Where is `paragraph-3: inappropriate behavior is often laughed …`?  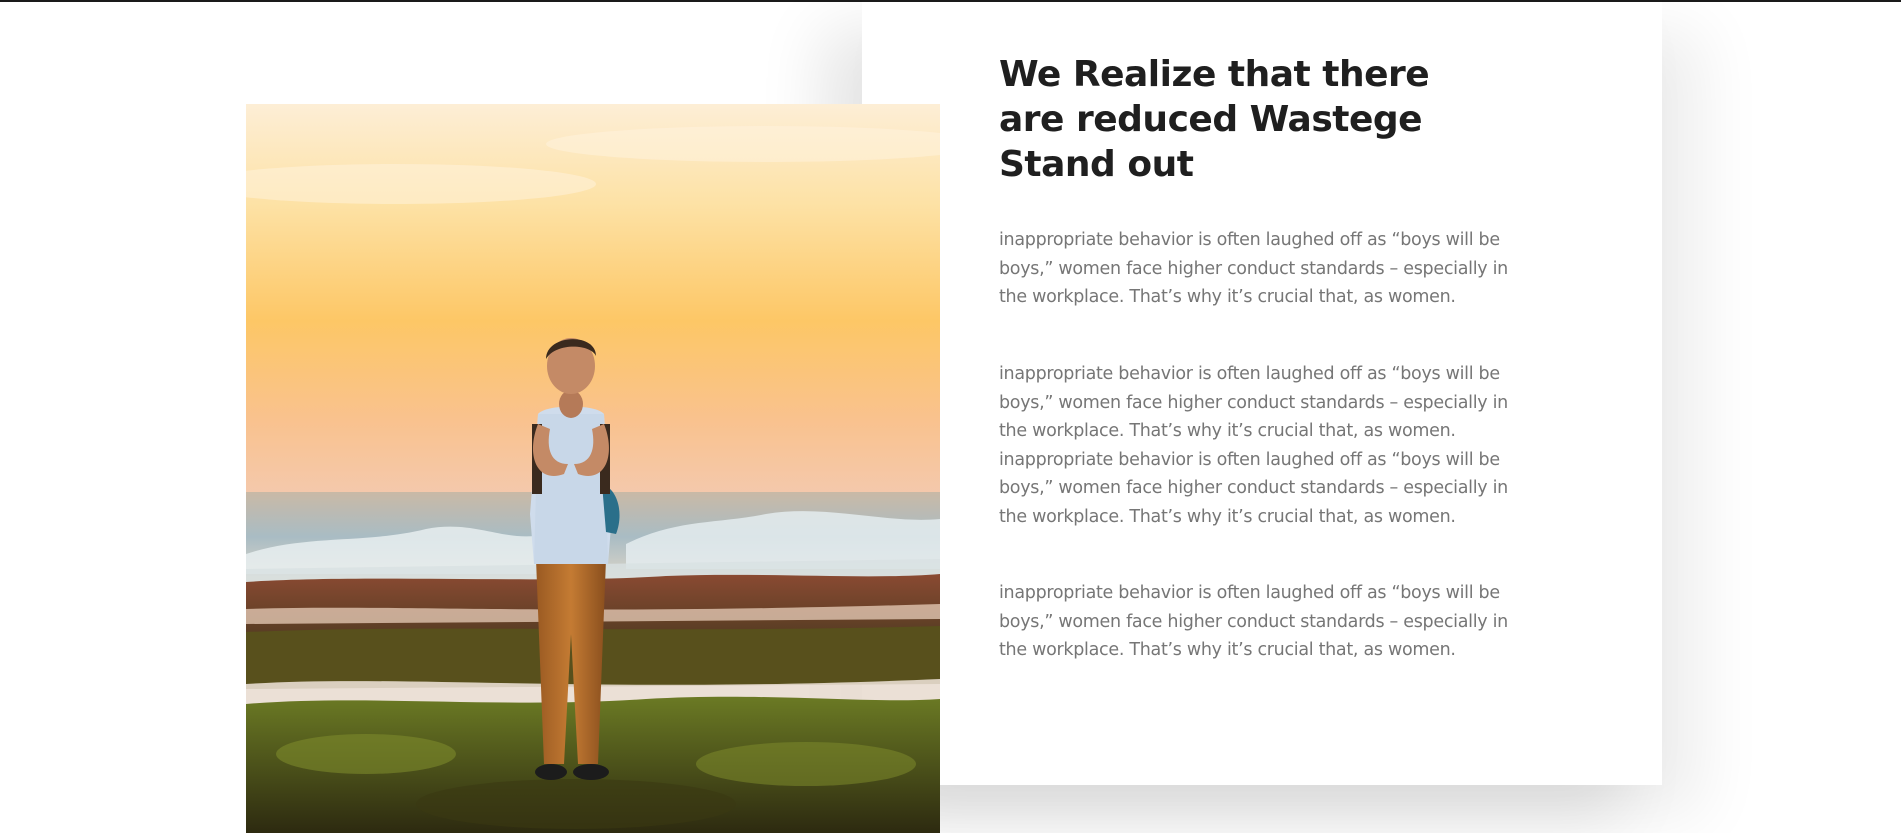 paragraph-3: inappropriate behavior is often laughed … is located at coordinates (1253, 621).